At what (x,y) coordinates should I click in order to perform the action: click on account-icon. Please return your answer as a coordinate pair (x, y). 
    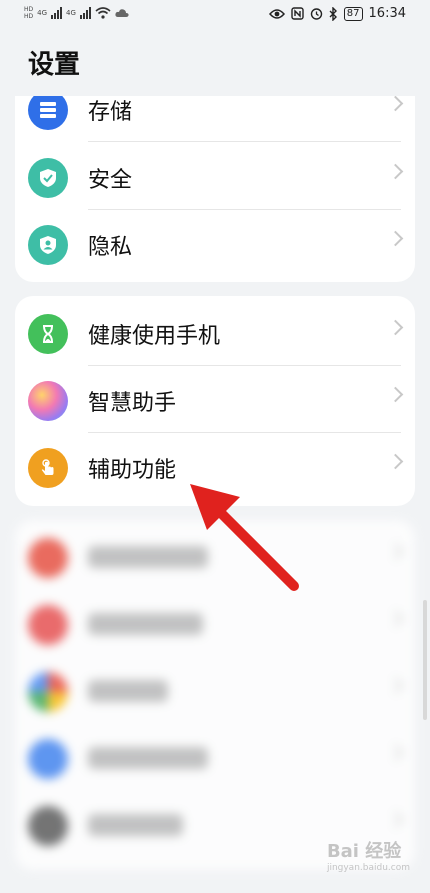
    Looking at the image, I should click on (48, 558).